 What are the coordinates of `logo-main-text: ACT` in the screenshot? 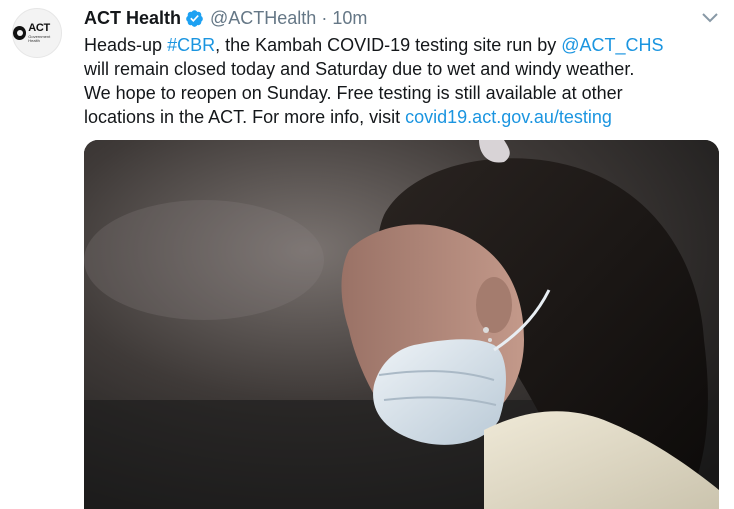 It's located at (39, 28).